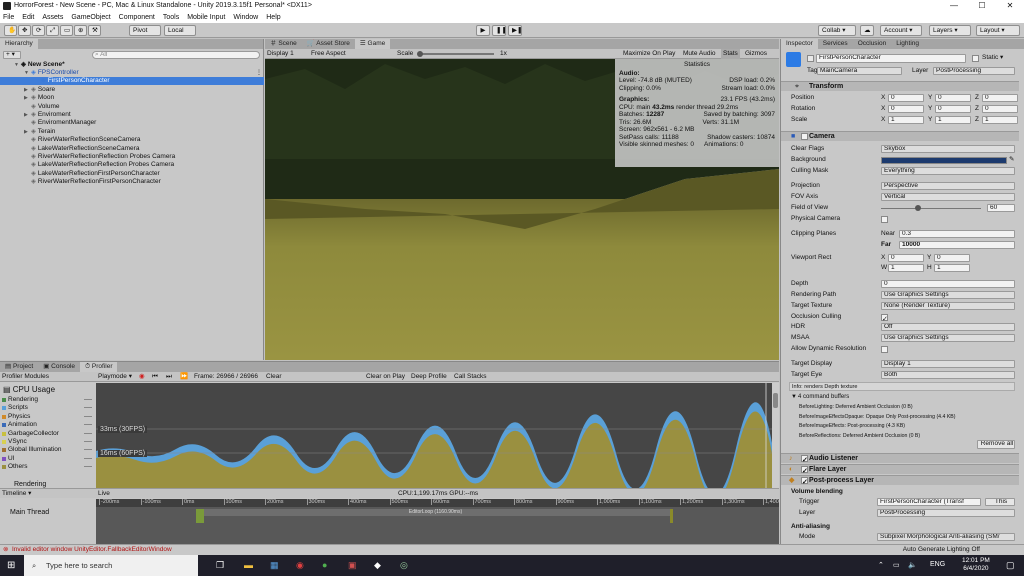  What do you see at coordinates (59, 367) in the screenshot?
I see `tab-console: ▣ Console` at bounding box center [59, 367].